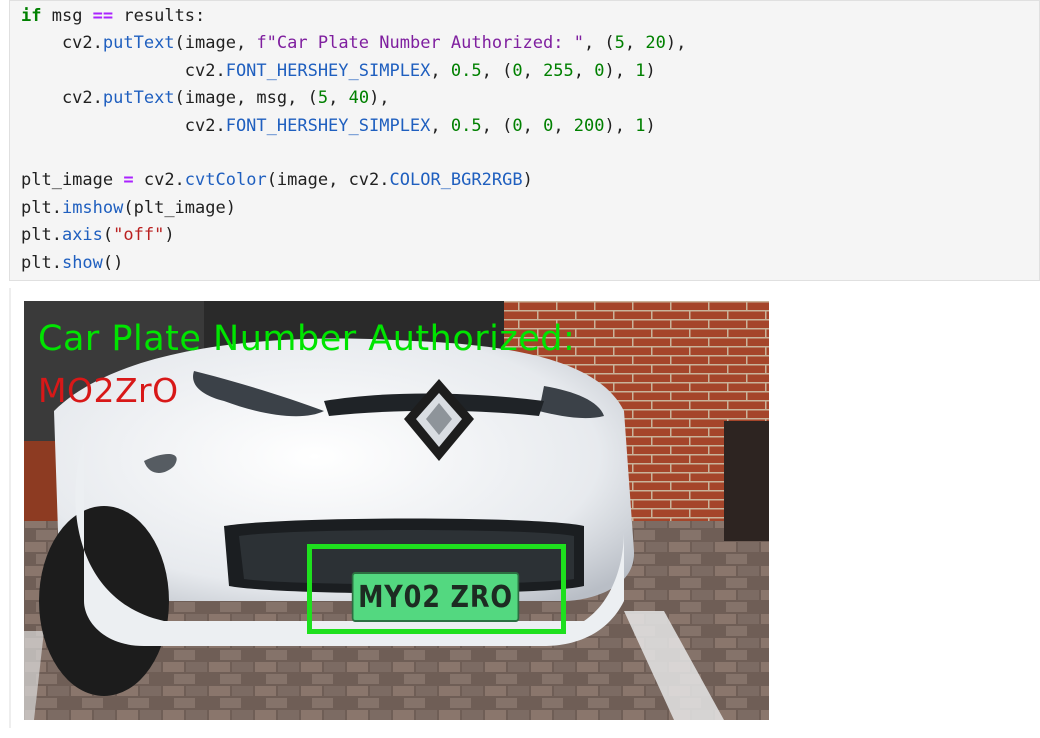  Describe the element at coordinates (108, 390) in the screenshot. I see `plate-overlay-text: MO2ZrO` at that location.